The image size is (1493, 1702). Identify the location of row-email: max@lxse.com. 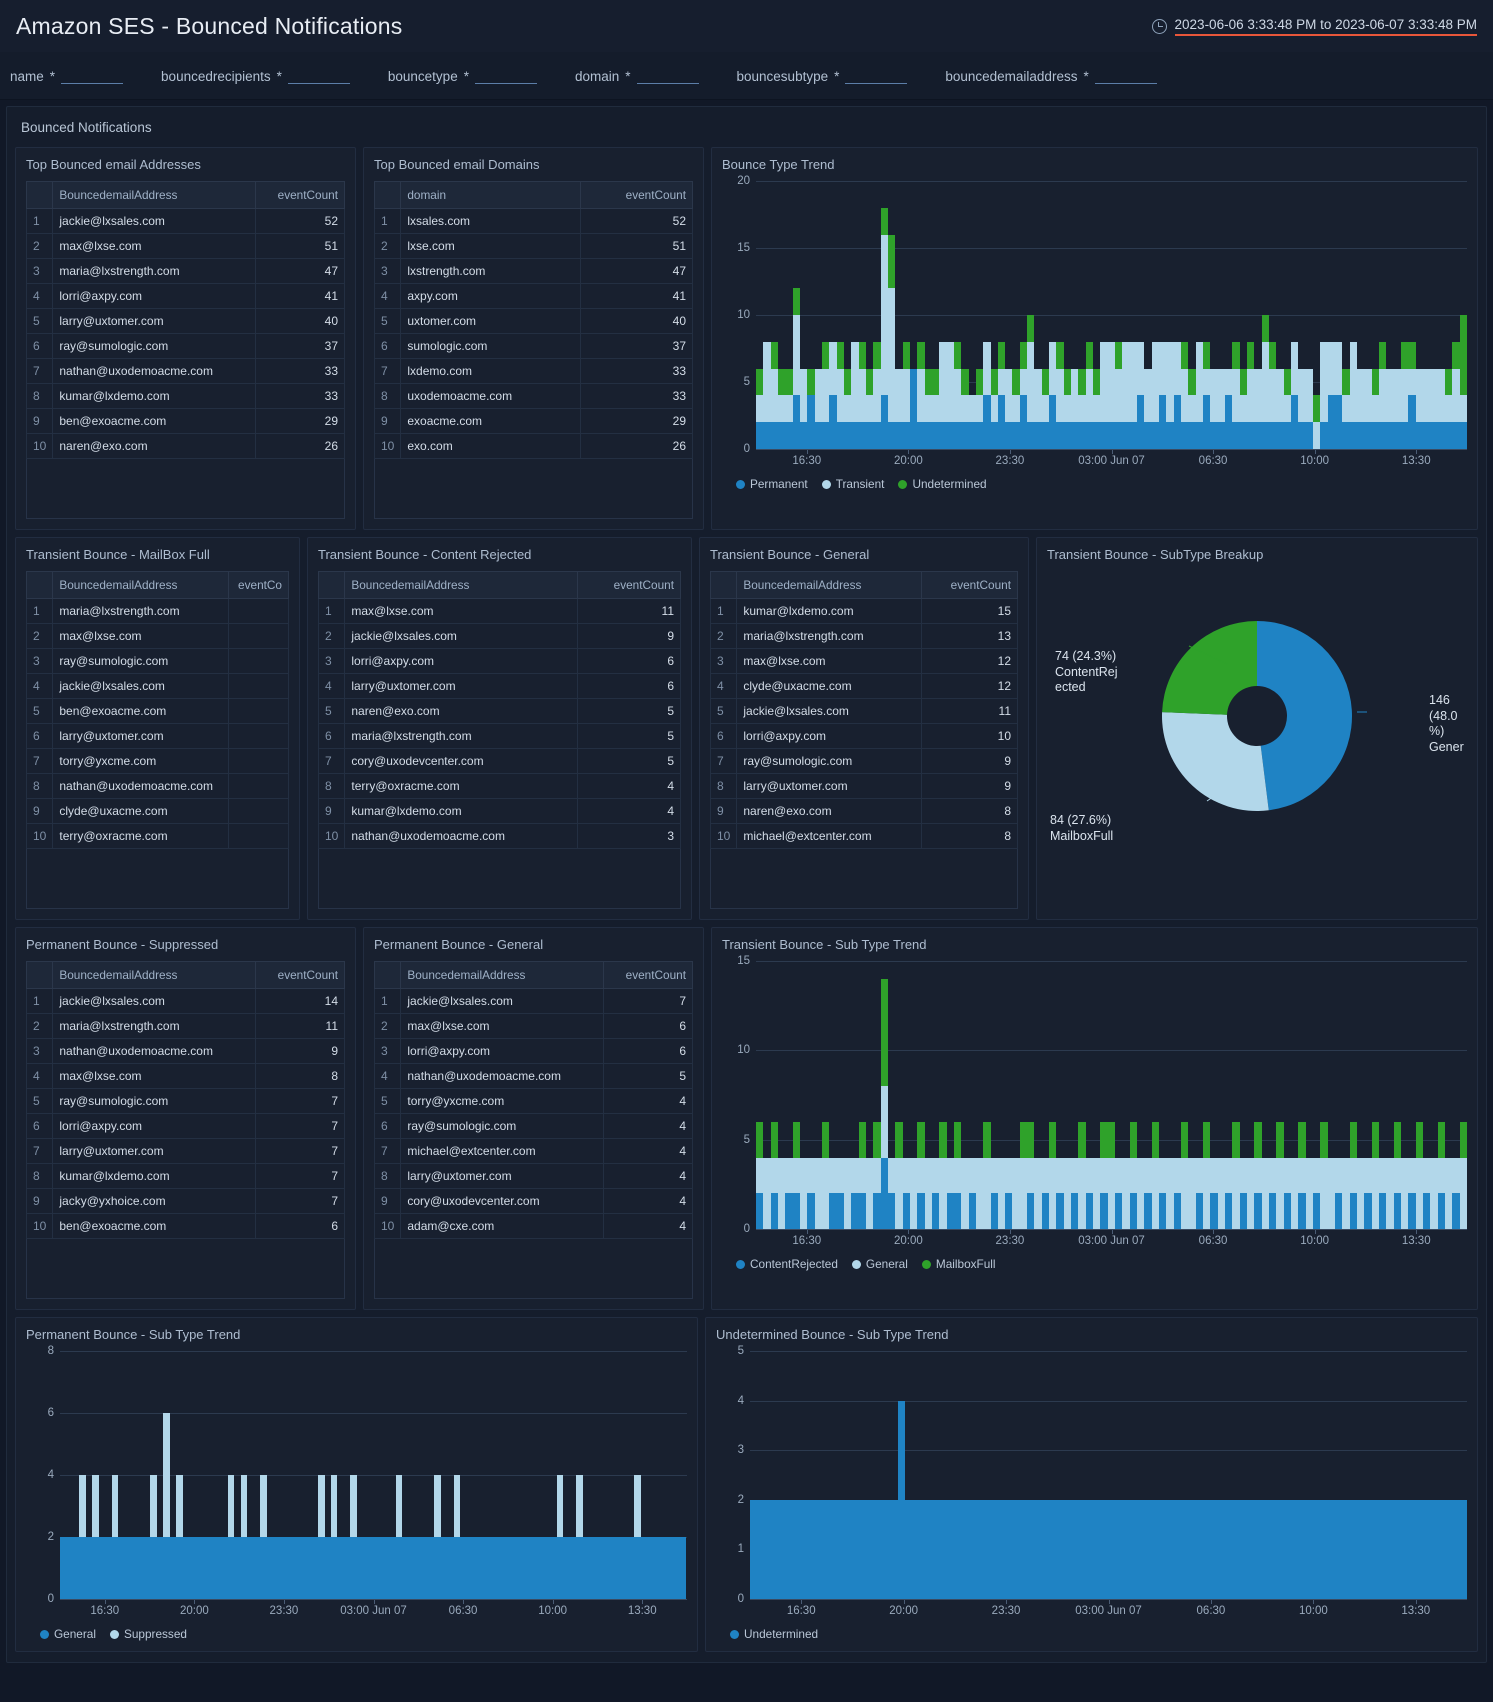
(140, 636).